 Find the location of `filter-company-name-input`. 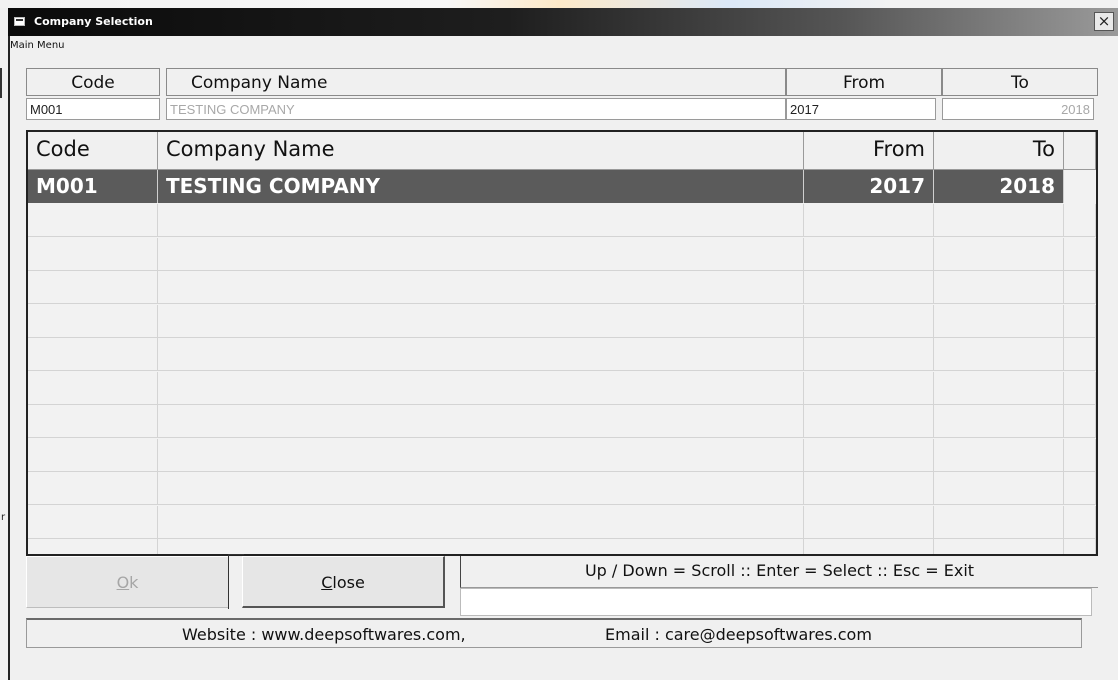

filter-company-name-input is located at coordinates (476, 109).